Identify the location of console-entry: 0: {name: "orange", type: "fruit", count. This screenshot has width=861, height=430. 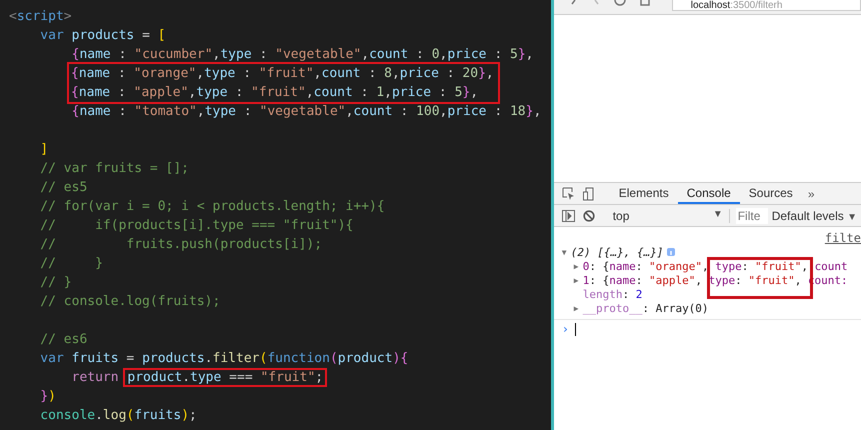
(715, 266).